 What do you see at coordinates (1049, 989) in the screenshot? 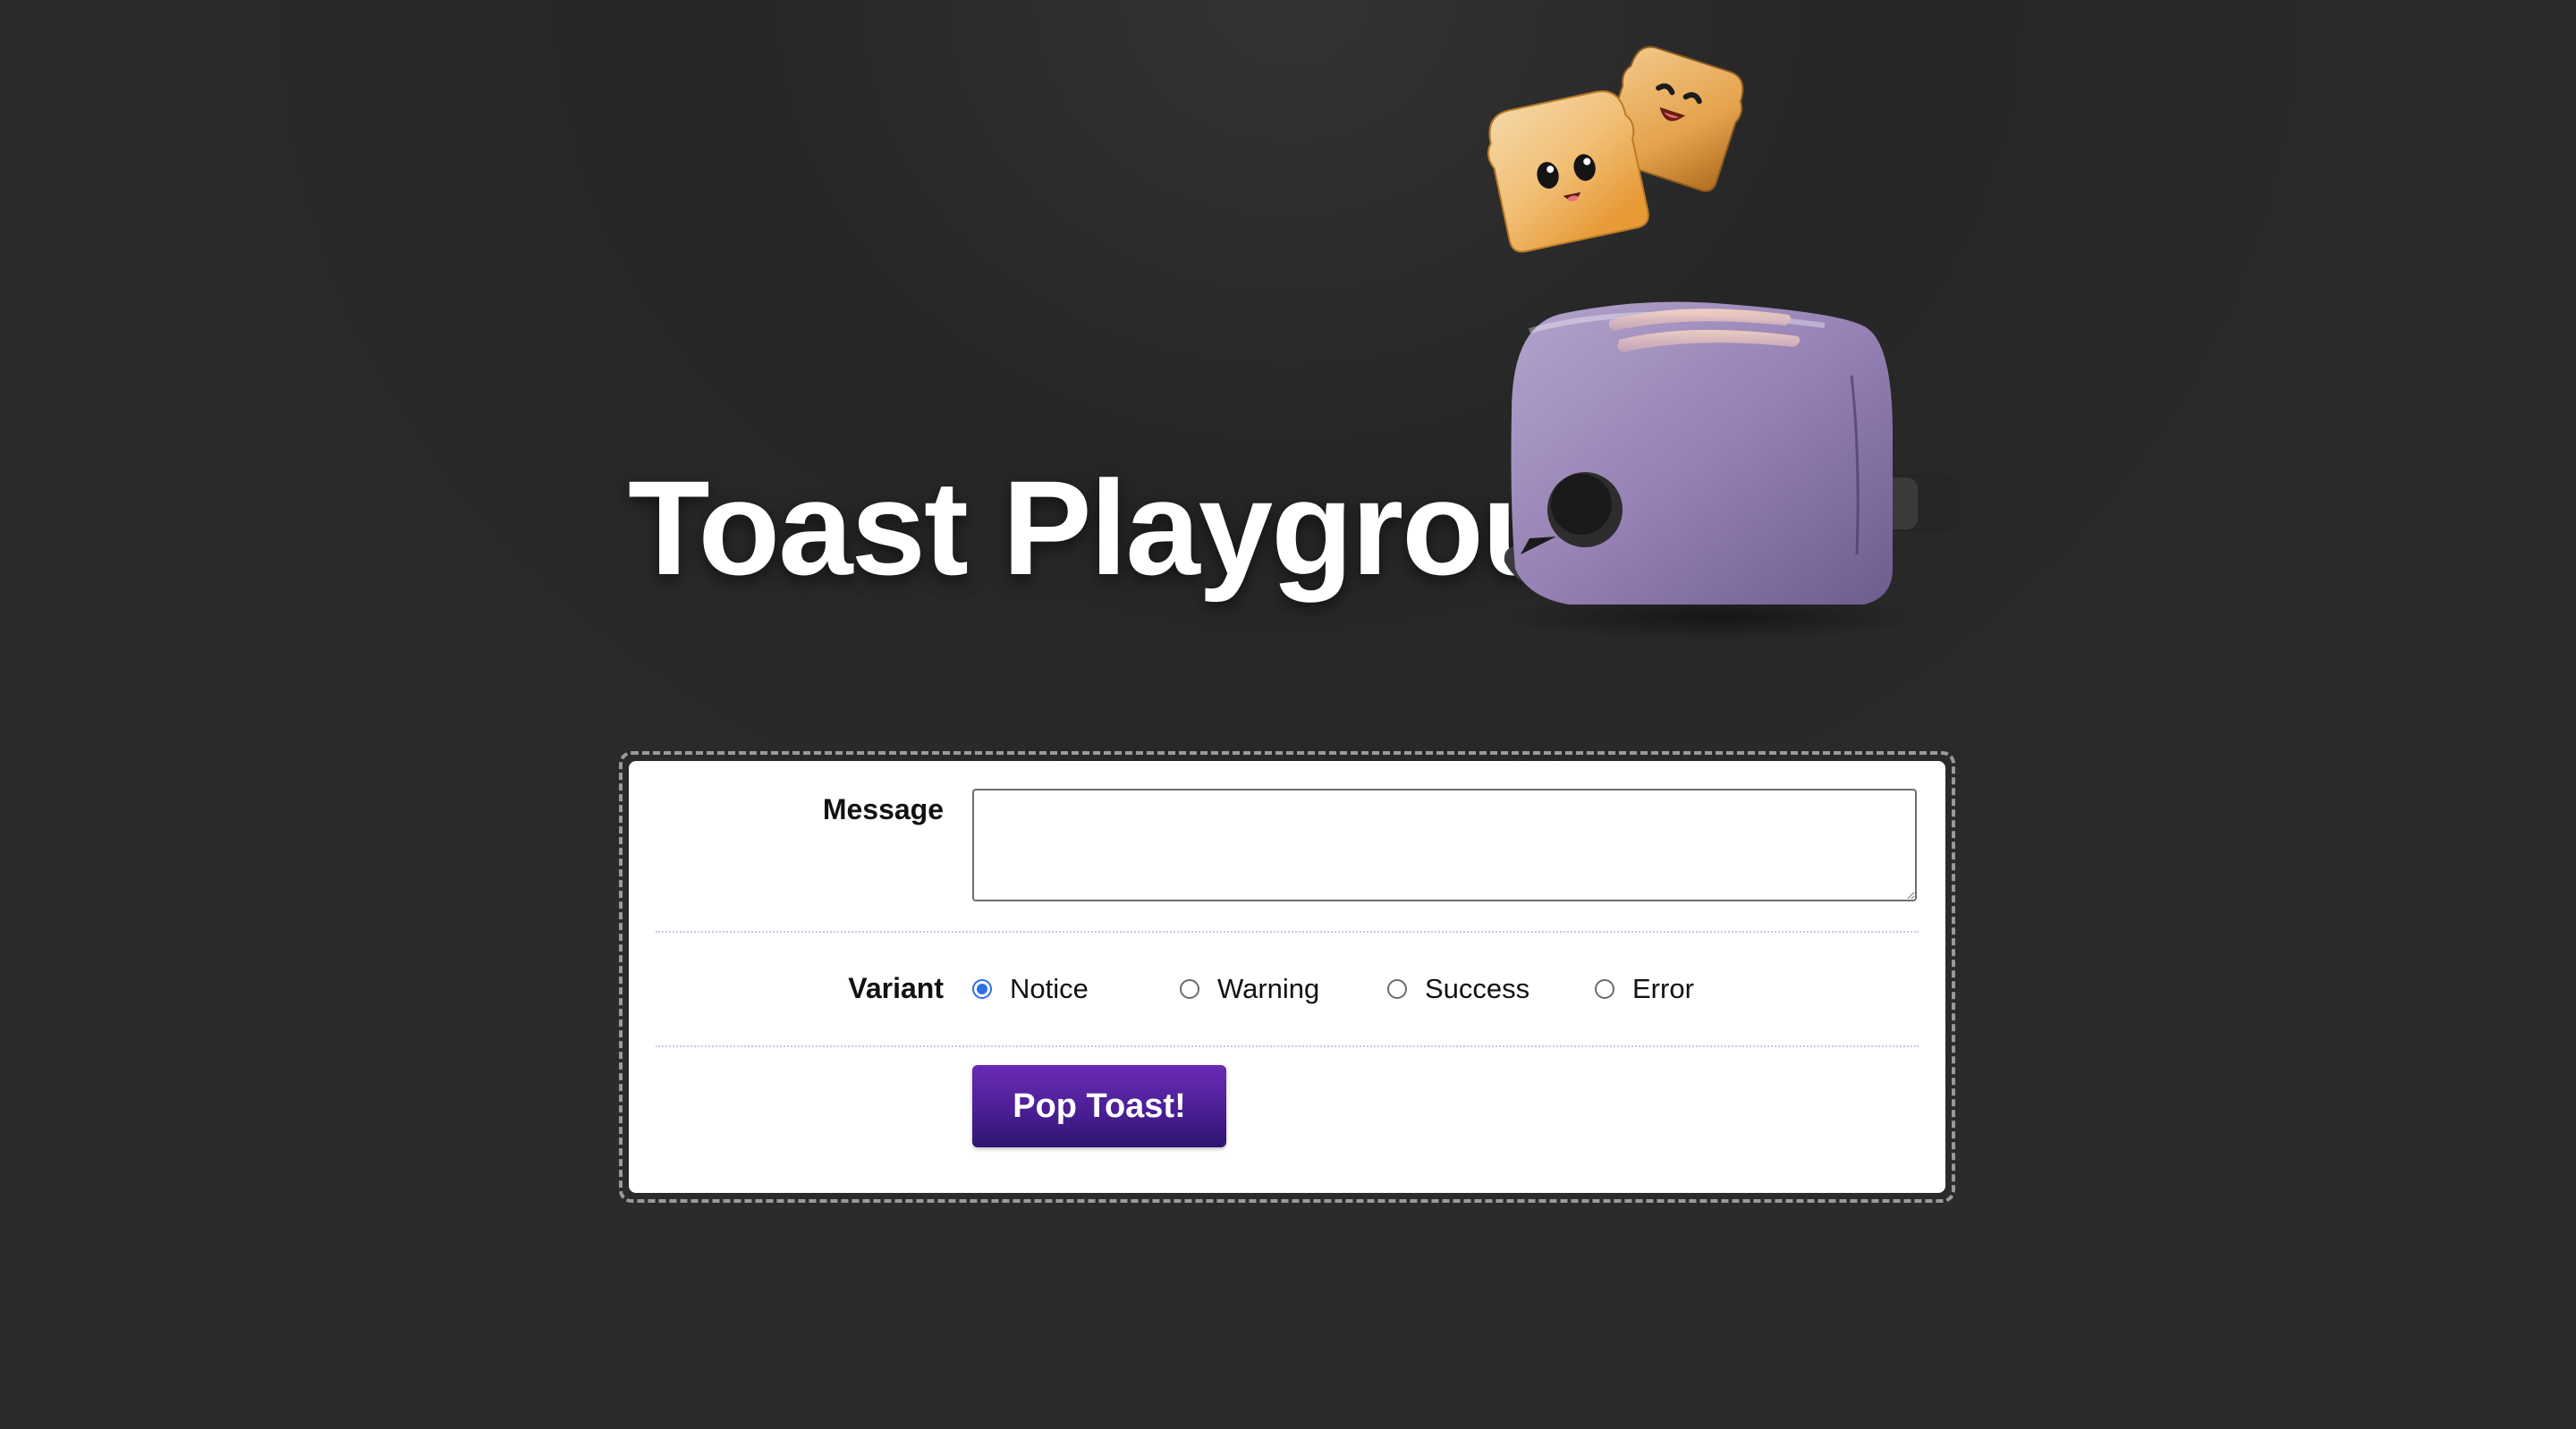
I see `variant-option-label: Notice` at bounding box center [1049, 989].